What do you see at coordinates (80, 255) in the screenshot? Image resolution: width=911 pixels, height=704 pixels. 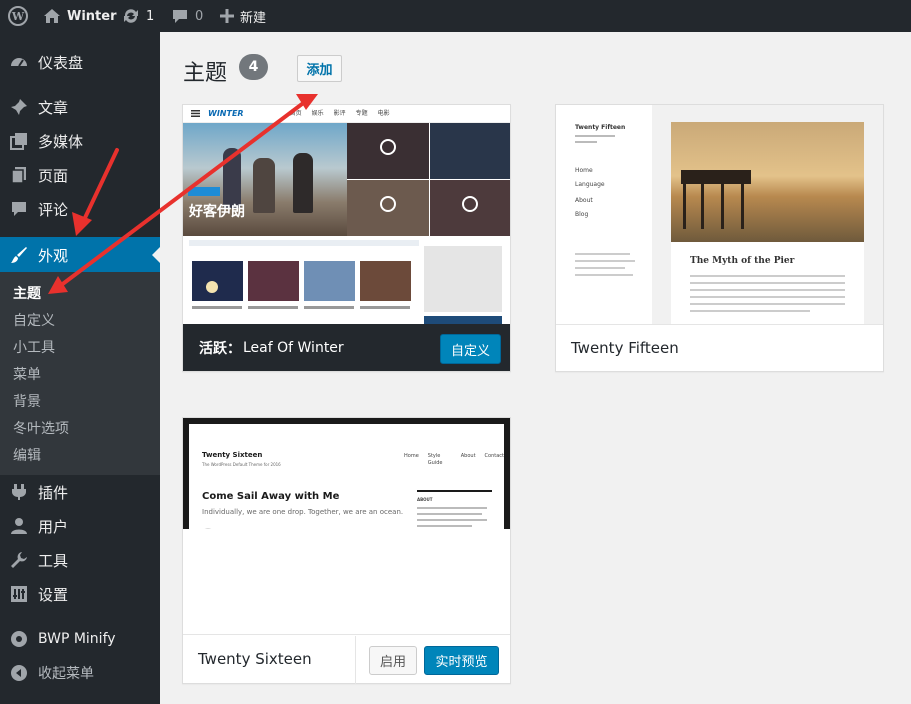 I see `sidebar-item-appearance: 外观` at bounding box center [80, 255].